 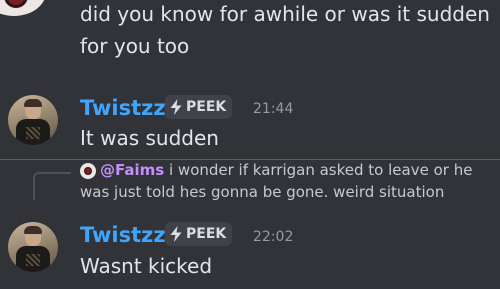 What do you see at coordinates (52, 186) in the screenshot?
I see `reply-spine` at bounding box center [52, 186].